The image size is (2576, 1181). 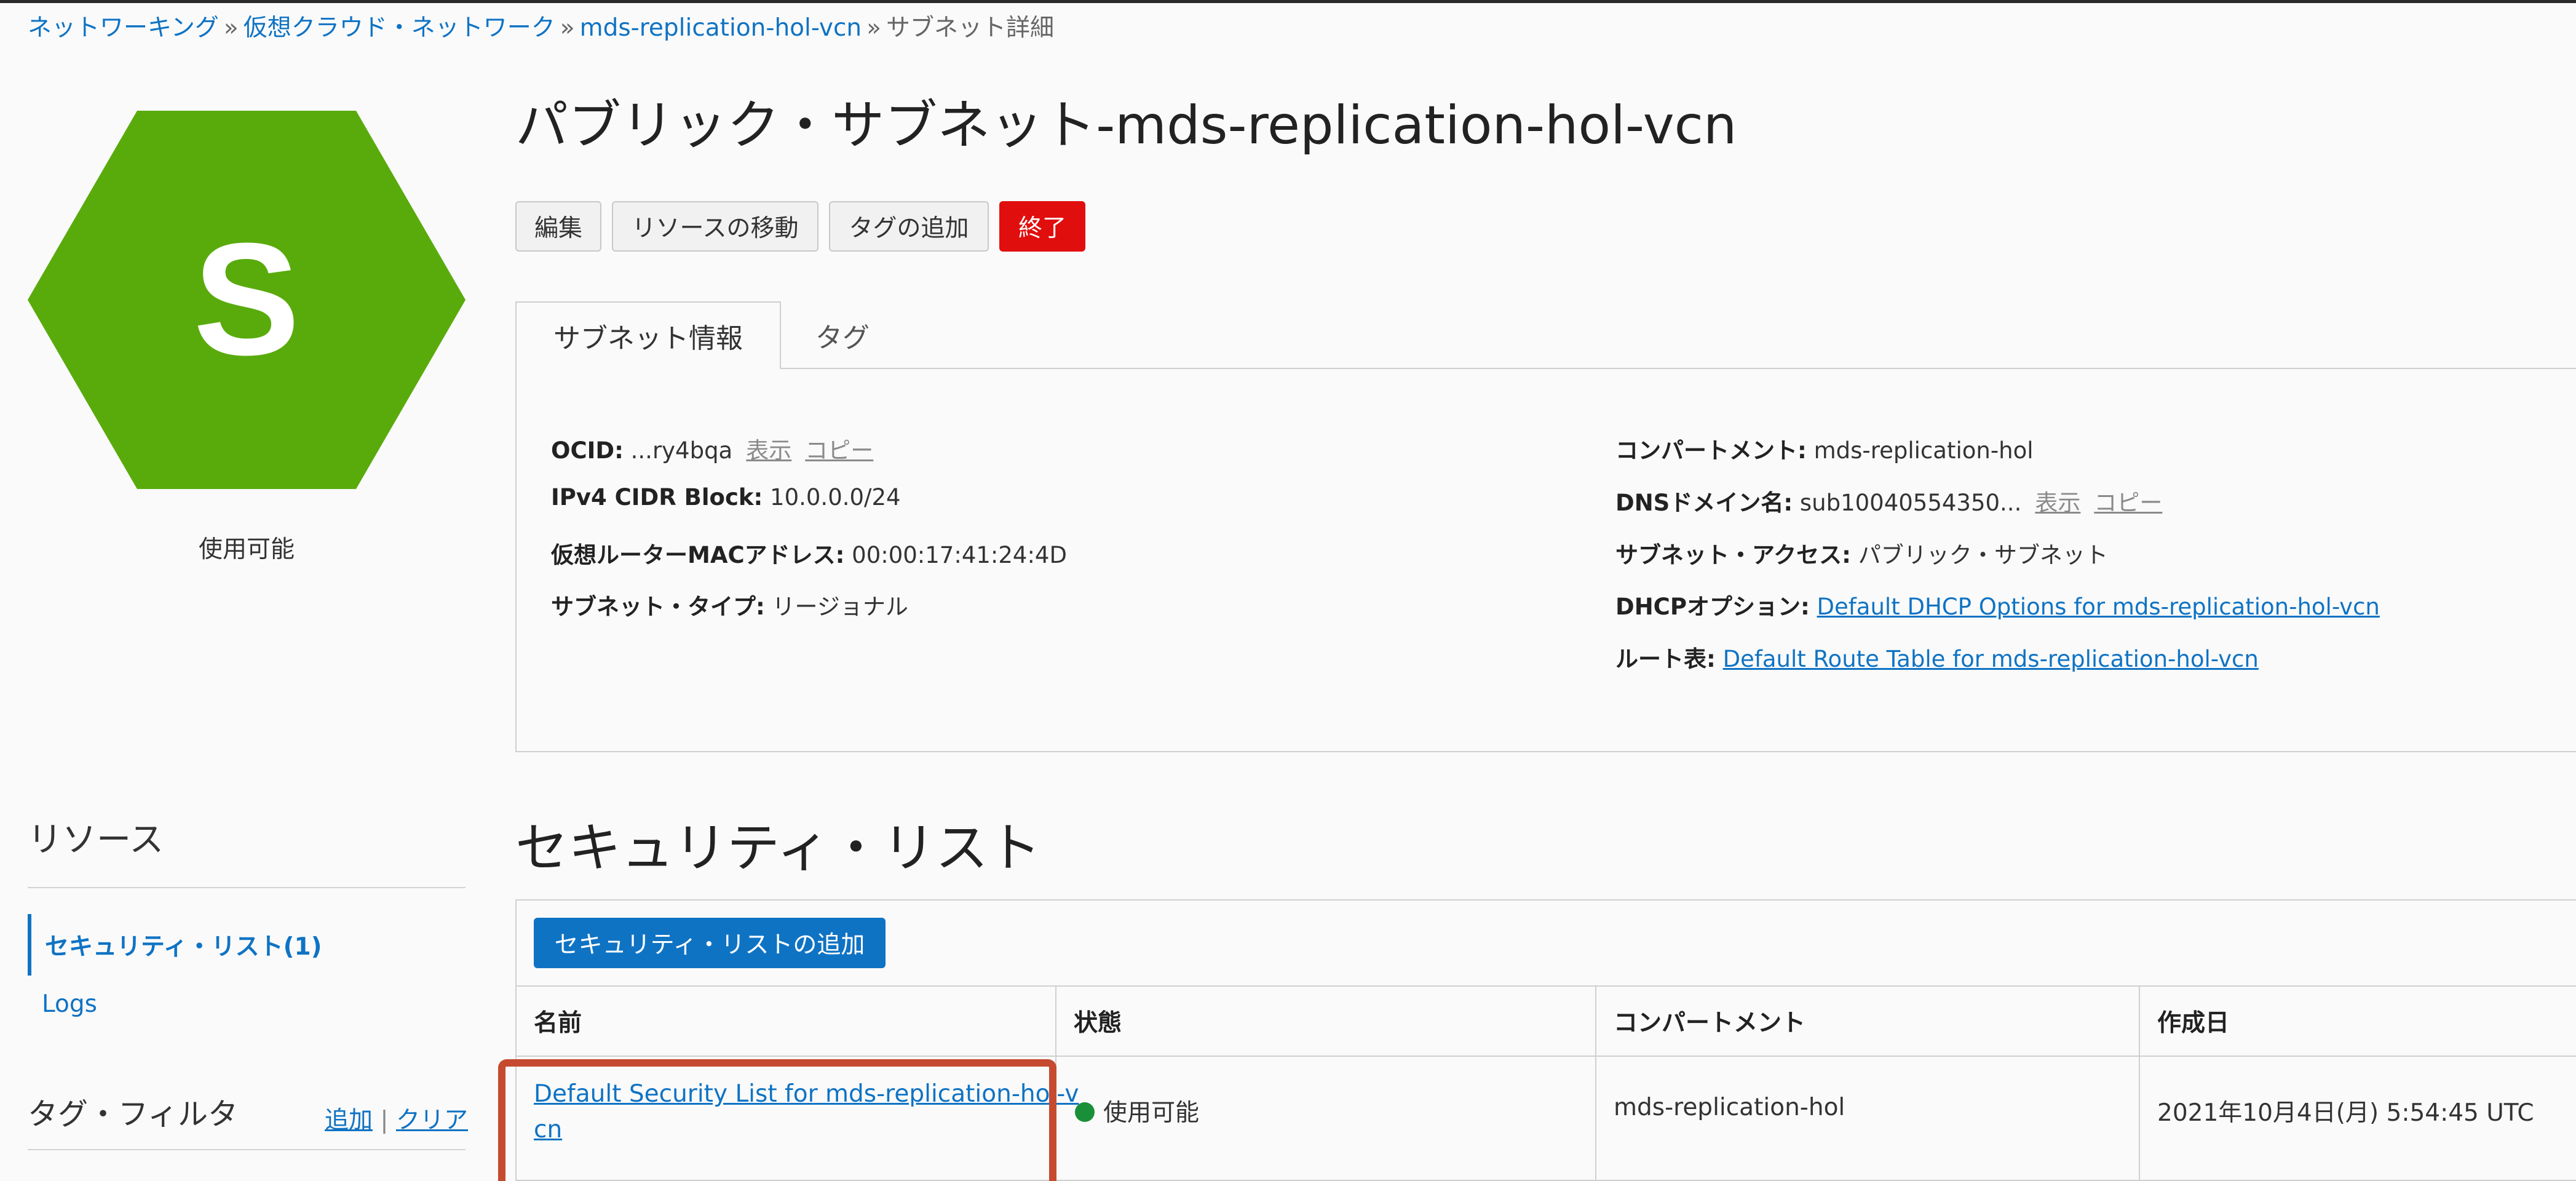 I want to click on tab-bar: サブネット情報 タグ, so click(x=1545, y=335).